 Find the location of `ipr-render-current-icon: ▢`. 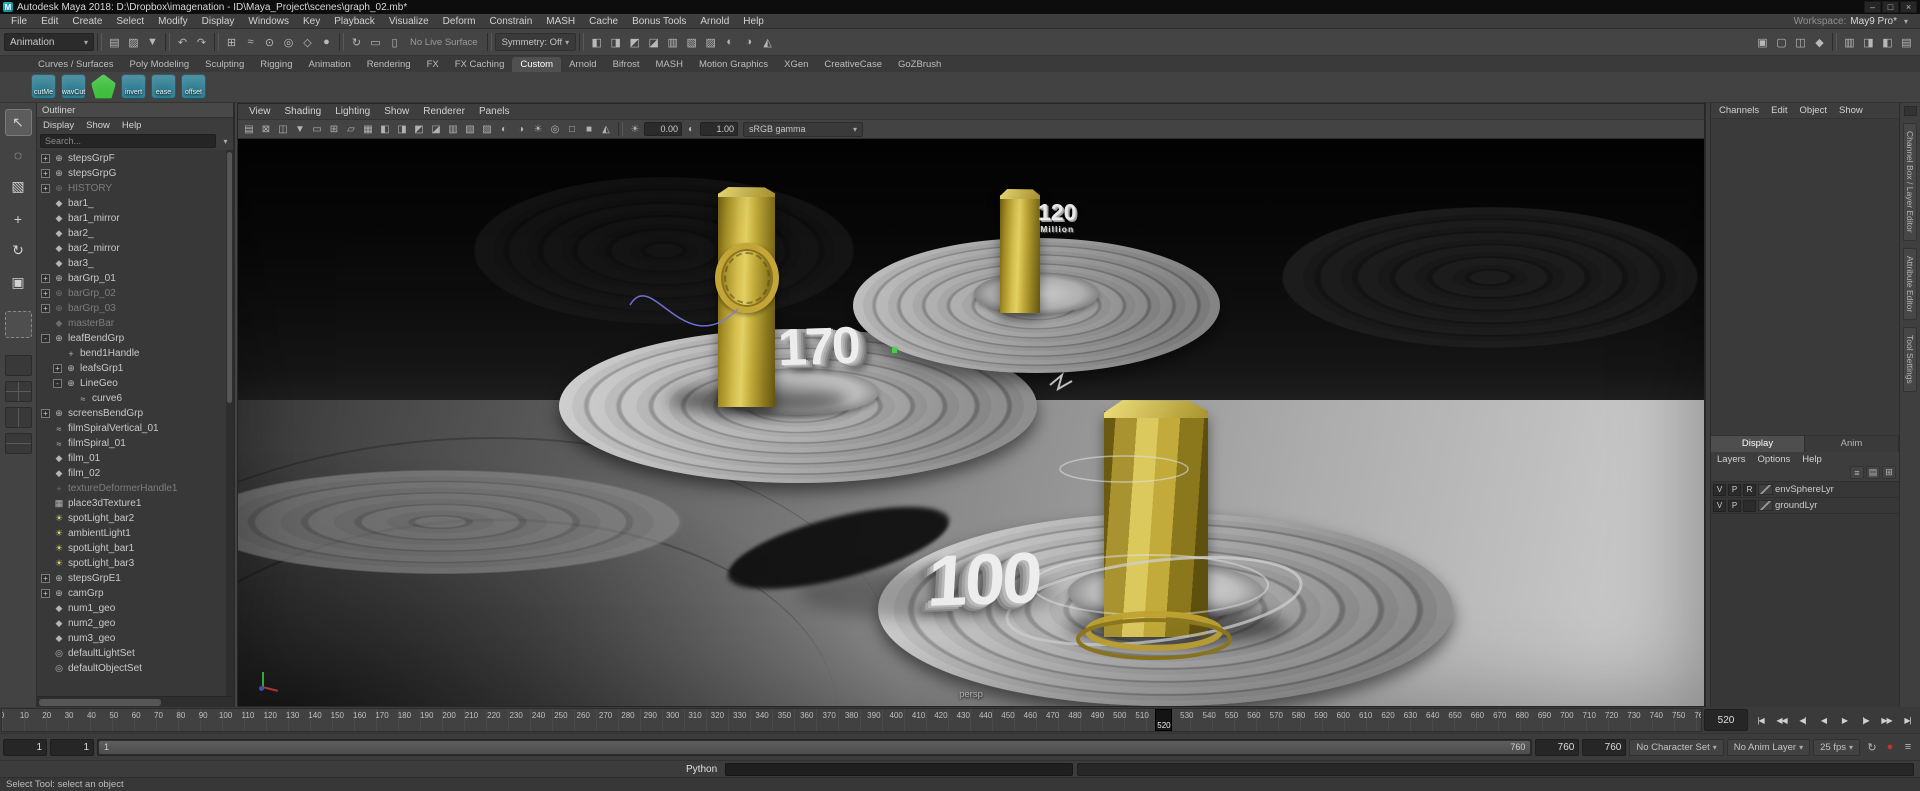

ipr-render-current-icon: ▢ is located at coordinates (1781, 42).